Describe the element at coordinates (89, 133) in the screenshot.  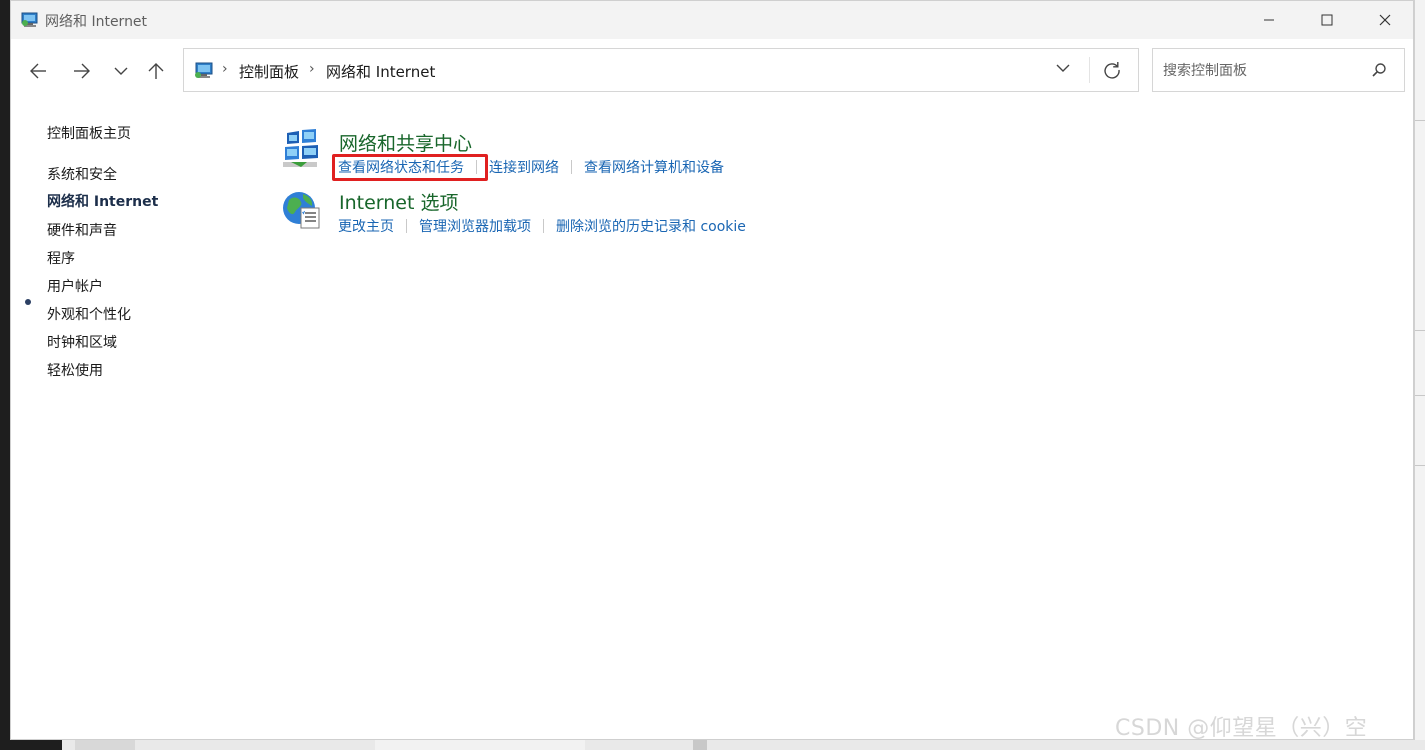
I see `sidebar-item-home: 控制面板主页` at that location.